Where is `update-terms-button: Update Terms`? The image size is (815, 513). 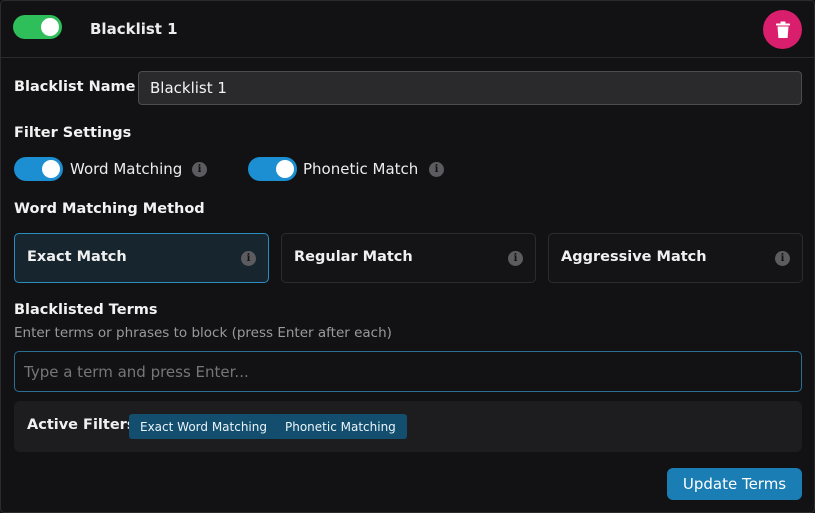
update-terms-button: Update Terms is located at coordinates (734, 484).